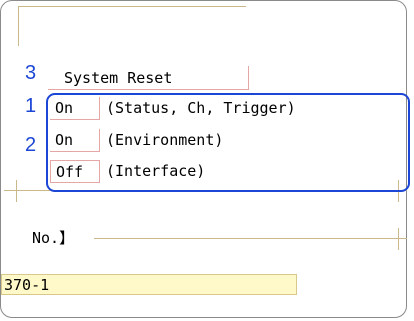  Describe the element at coordinates (398, 239) in the screenshot. I see `number-right-tick` at that location.